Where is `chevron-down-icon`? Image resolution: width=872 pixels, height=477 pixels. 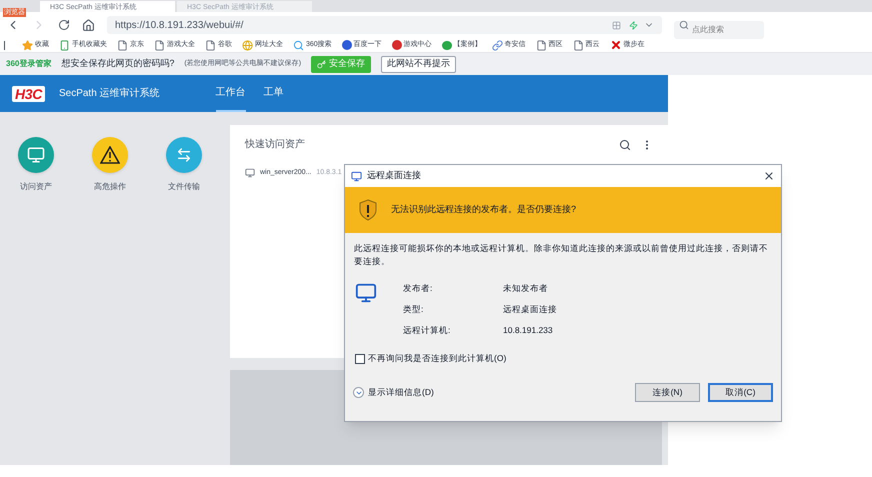 chevron-down-icon is located at coordinates (358, 392).